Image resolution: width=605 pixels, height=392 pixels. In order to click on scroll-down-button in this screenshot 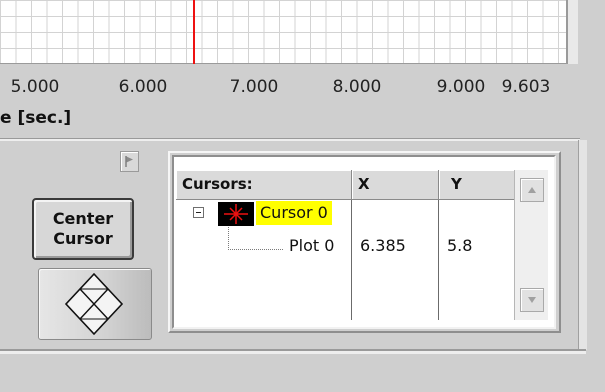, I will do `click(532, 300)`.